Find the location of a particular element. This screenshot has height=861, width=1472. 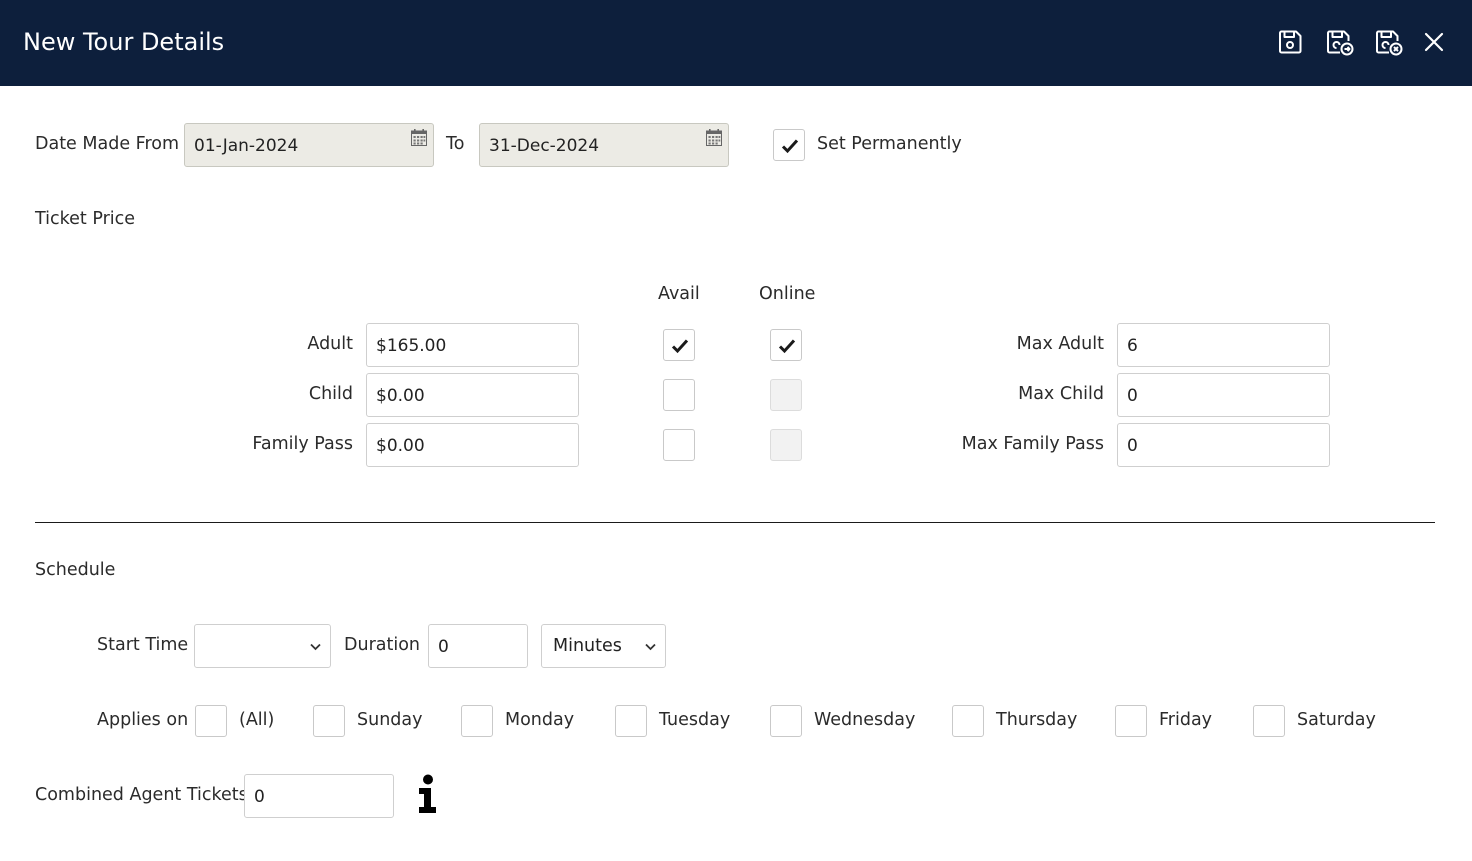

max-adult-label: Max Adult is located at coordinates (1060, 344).